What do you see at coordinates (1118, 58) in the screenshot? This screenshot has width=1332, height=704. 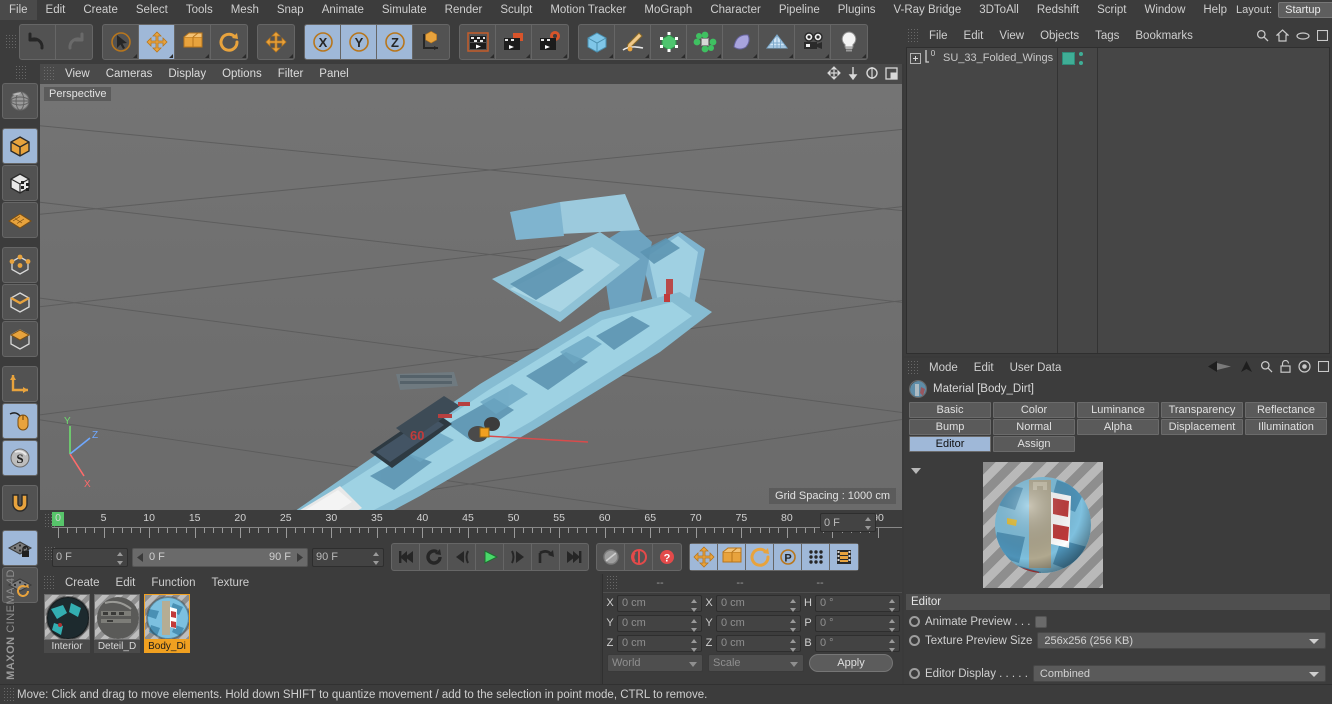 I see `object-row: 0 SU_33_Folded_Wings` at bounding box center [1118, 58].